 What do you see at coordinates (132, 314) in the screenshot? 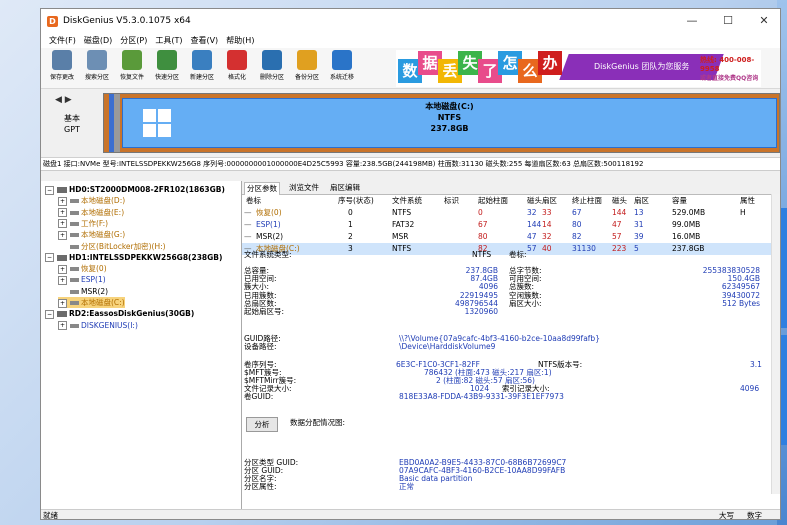
I see `tree-node-label: RD2:EassosDiskGenius(30GB)` at bounding box center [132, 314].